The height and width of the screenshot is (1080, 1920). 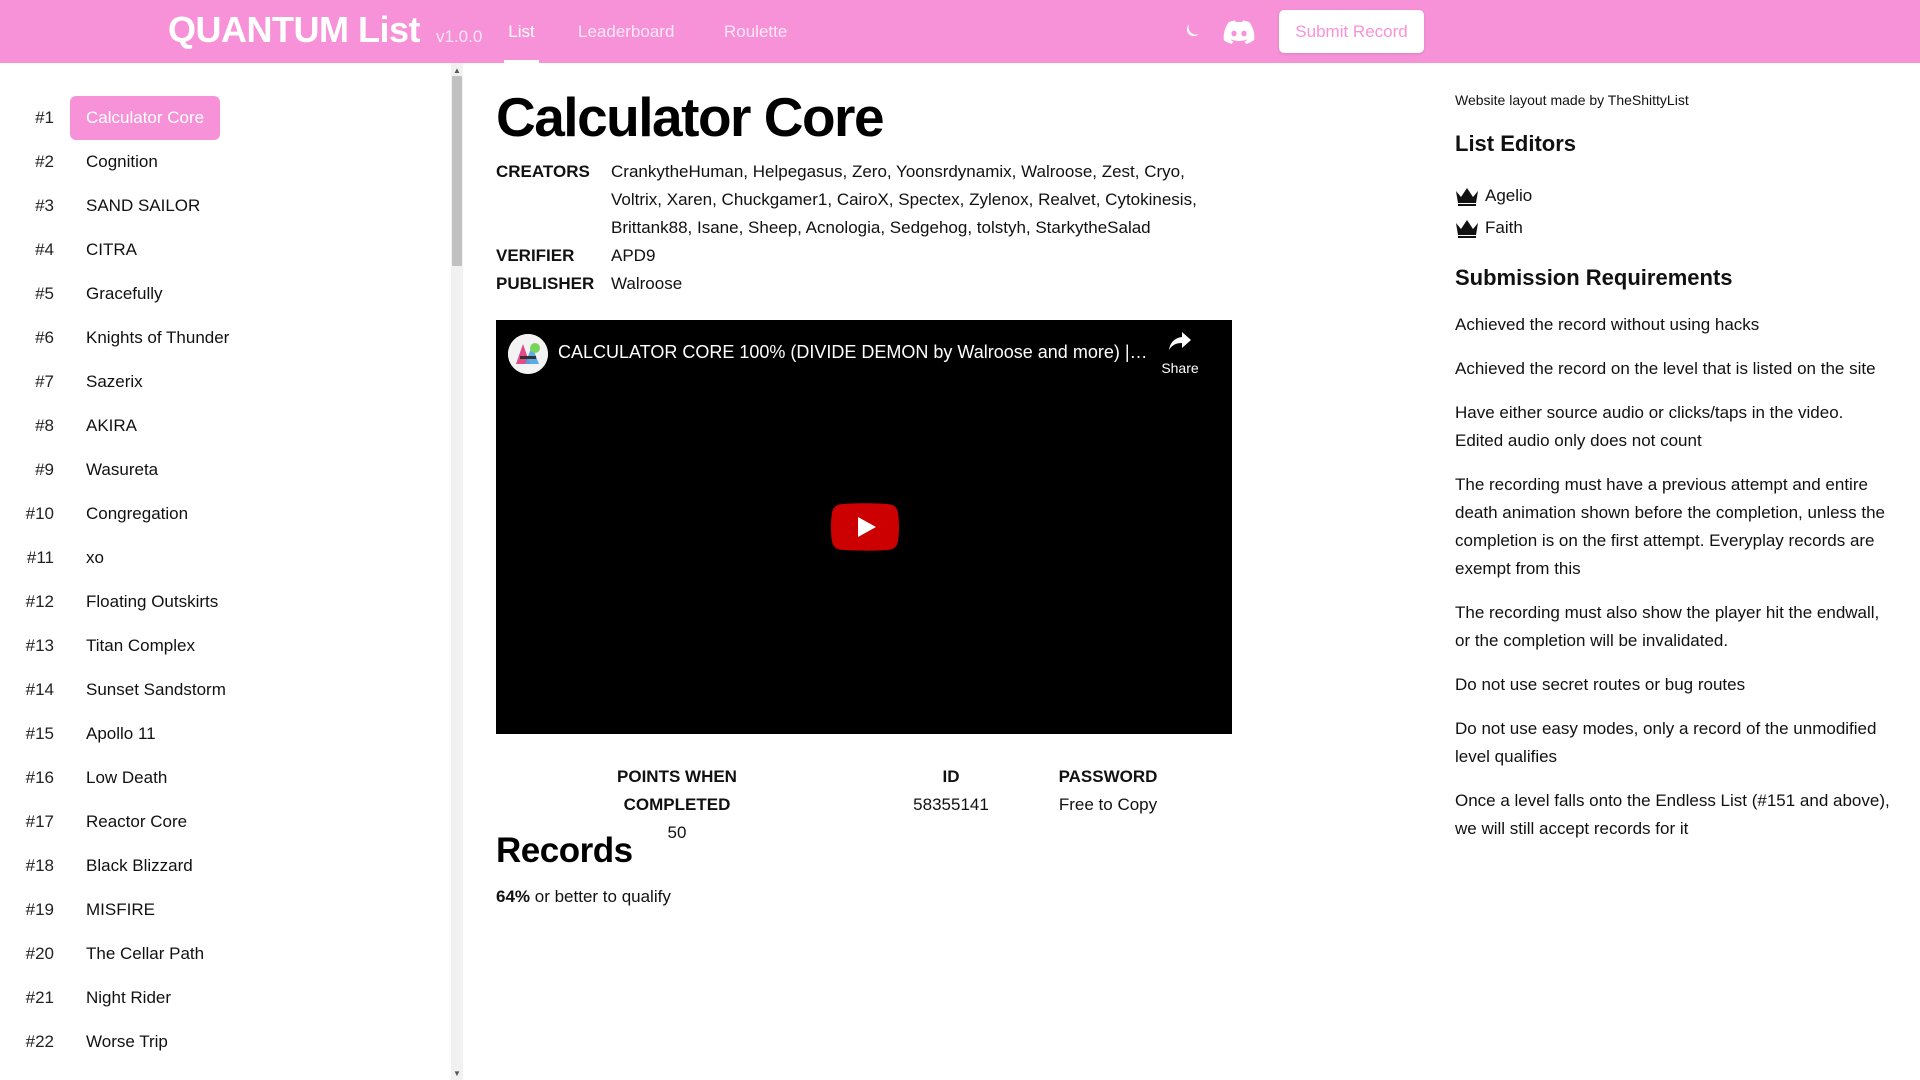 I want to click on password-stat: PASSWORD Free to Copy, so click(x=1108, y=791).